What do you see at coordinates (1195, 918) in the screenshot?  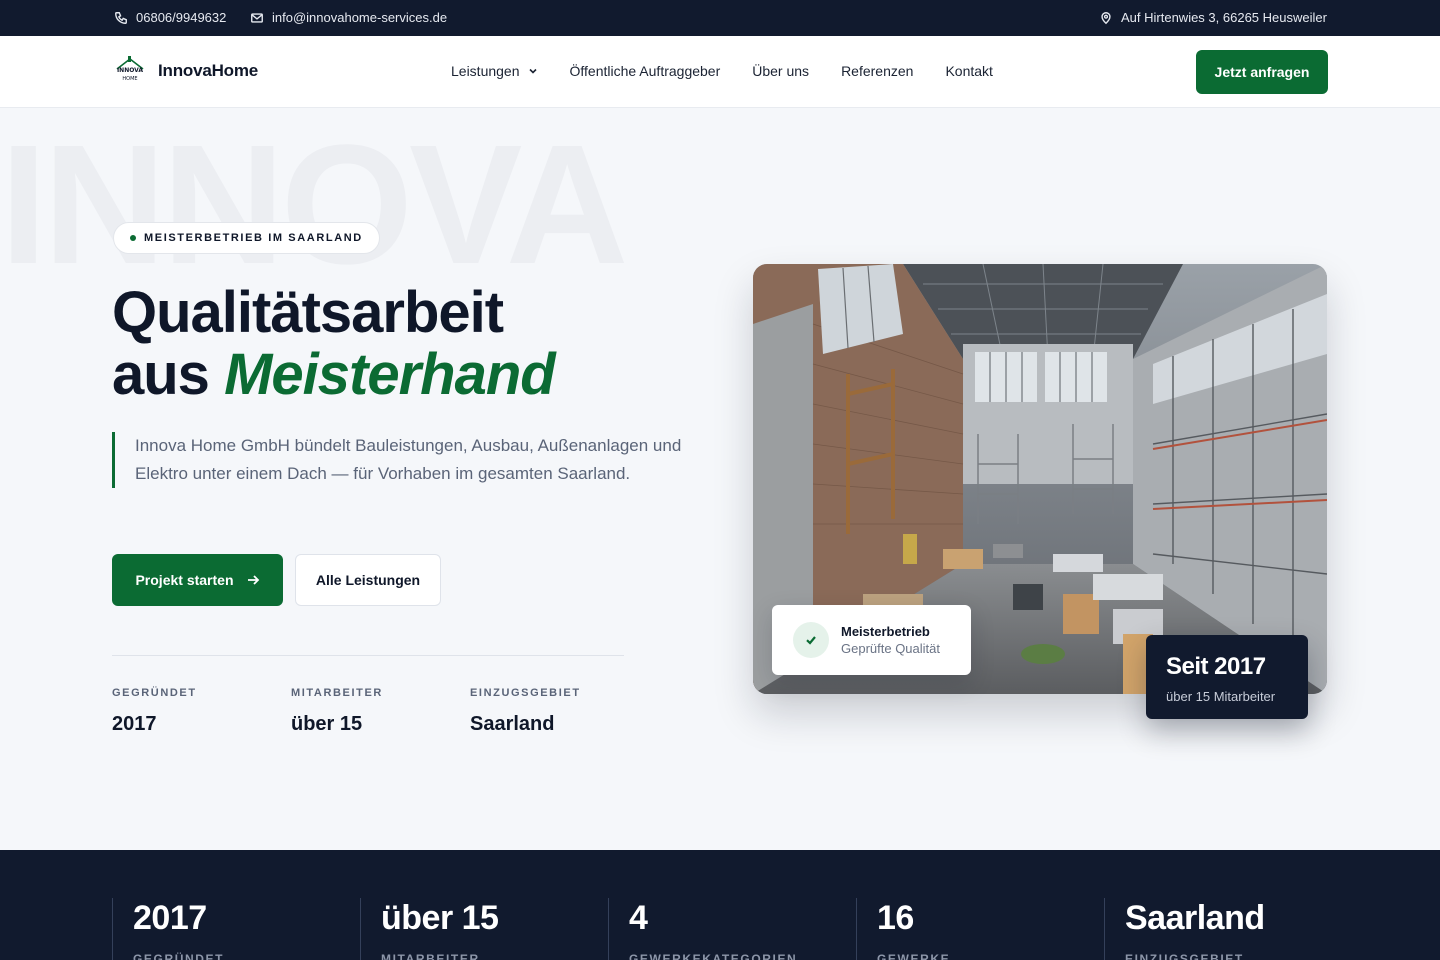 I see `band-stat-value: Saarland` at bounding box center [1195, 918].